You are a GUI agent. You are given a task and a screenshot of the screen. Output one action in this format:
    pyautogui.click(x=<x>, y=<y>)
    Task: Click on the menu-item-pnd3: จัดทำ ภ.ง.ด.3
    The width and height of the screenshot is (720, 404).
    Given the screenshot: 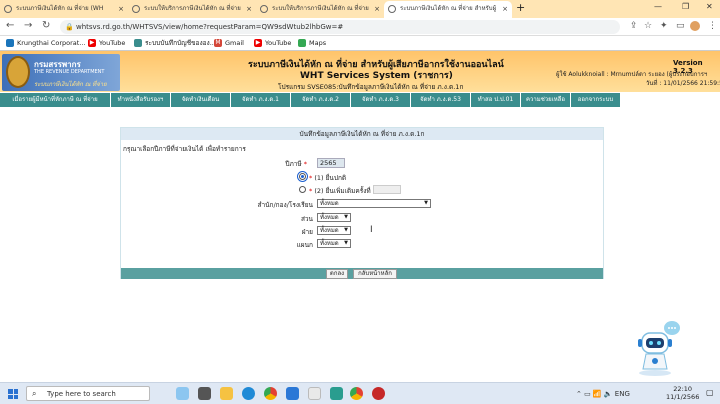 What is the action you would take?
    pyautogui.click(x=381, y=100)
    